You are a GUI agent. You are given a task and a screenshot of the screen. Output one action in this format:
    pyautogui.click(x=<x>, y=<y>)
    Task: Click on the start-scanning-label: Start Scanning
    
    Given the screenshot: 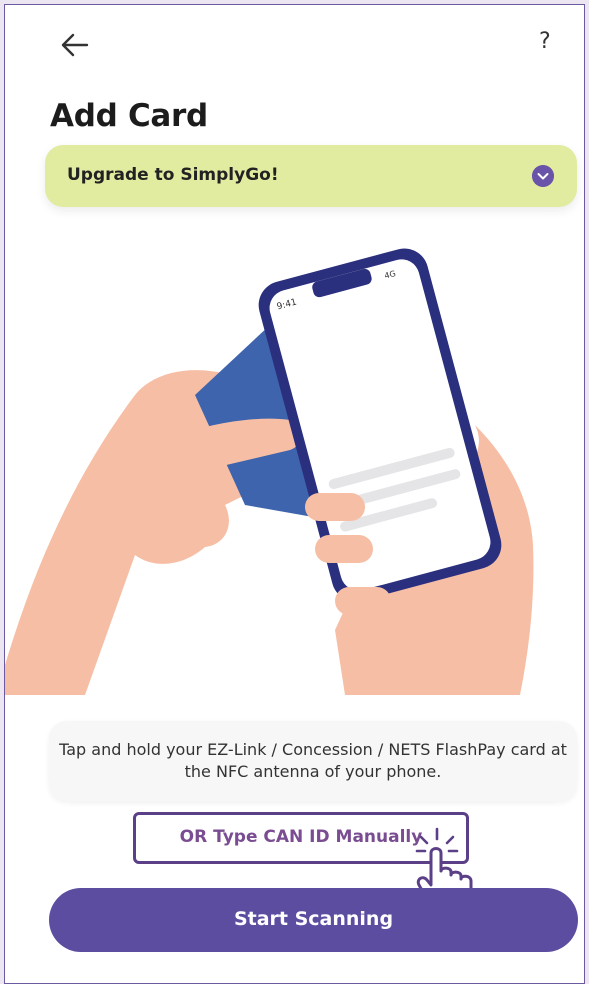 What is the action you would take?
    pyautogui.click(x=313, y=919)
    